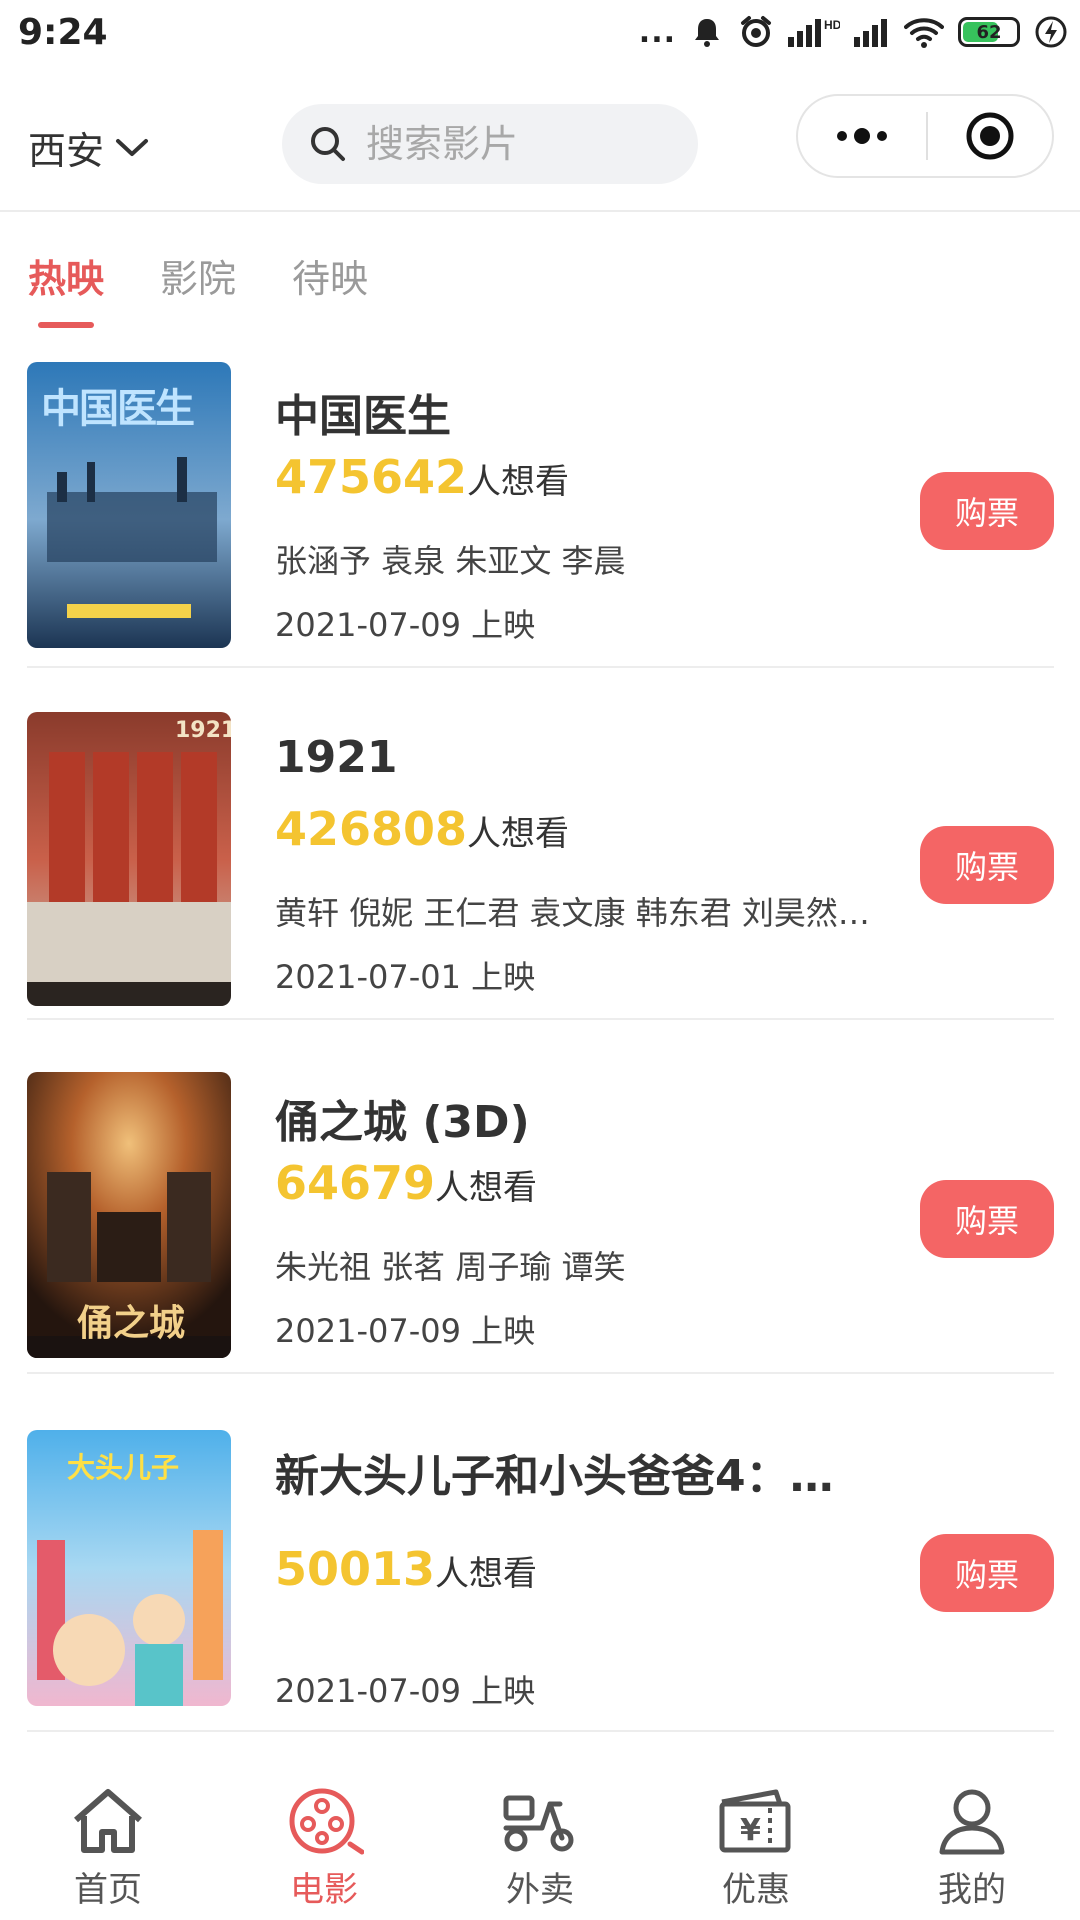  Describe the element at coordinates (66, 325) in the screenshot. I see `active-tab-indicator` at that location.